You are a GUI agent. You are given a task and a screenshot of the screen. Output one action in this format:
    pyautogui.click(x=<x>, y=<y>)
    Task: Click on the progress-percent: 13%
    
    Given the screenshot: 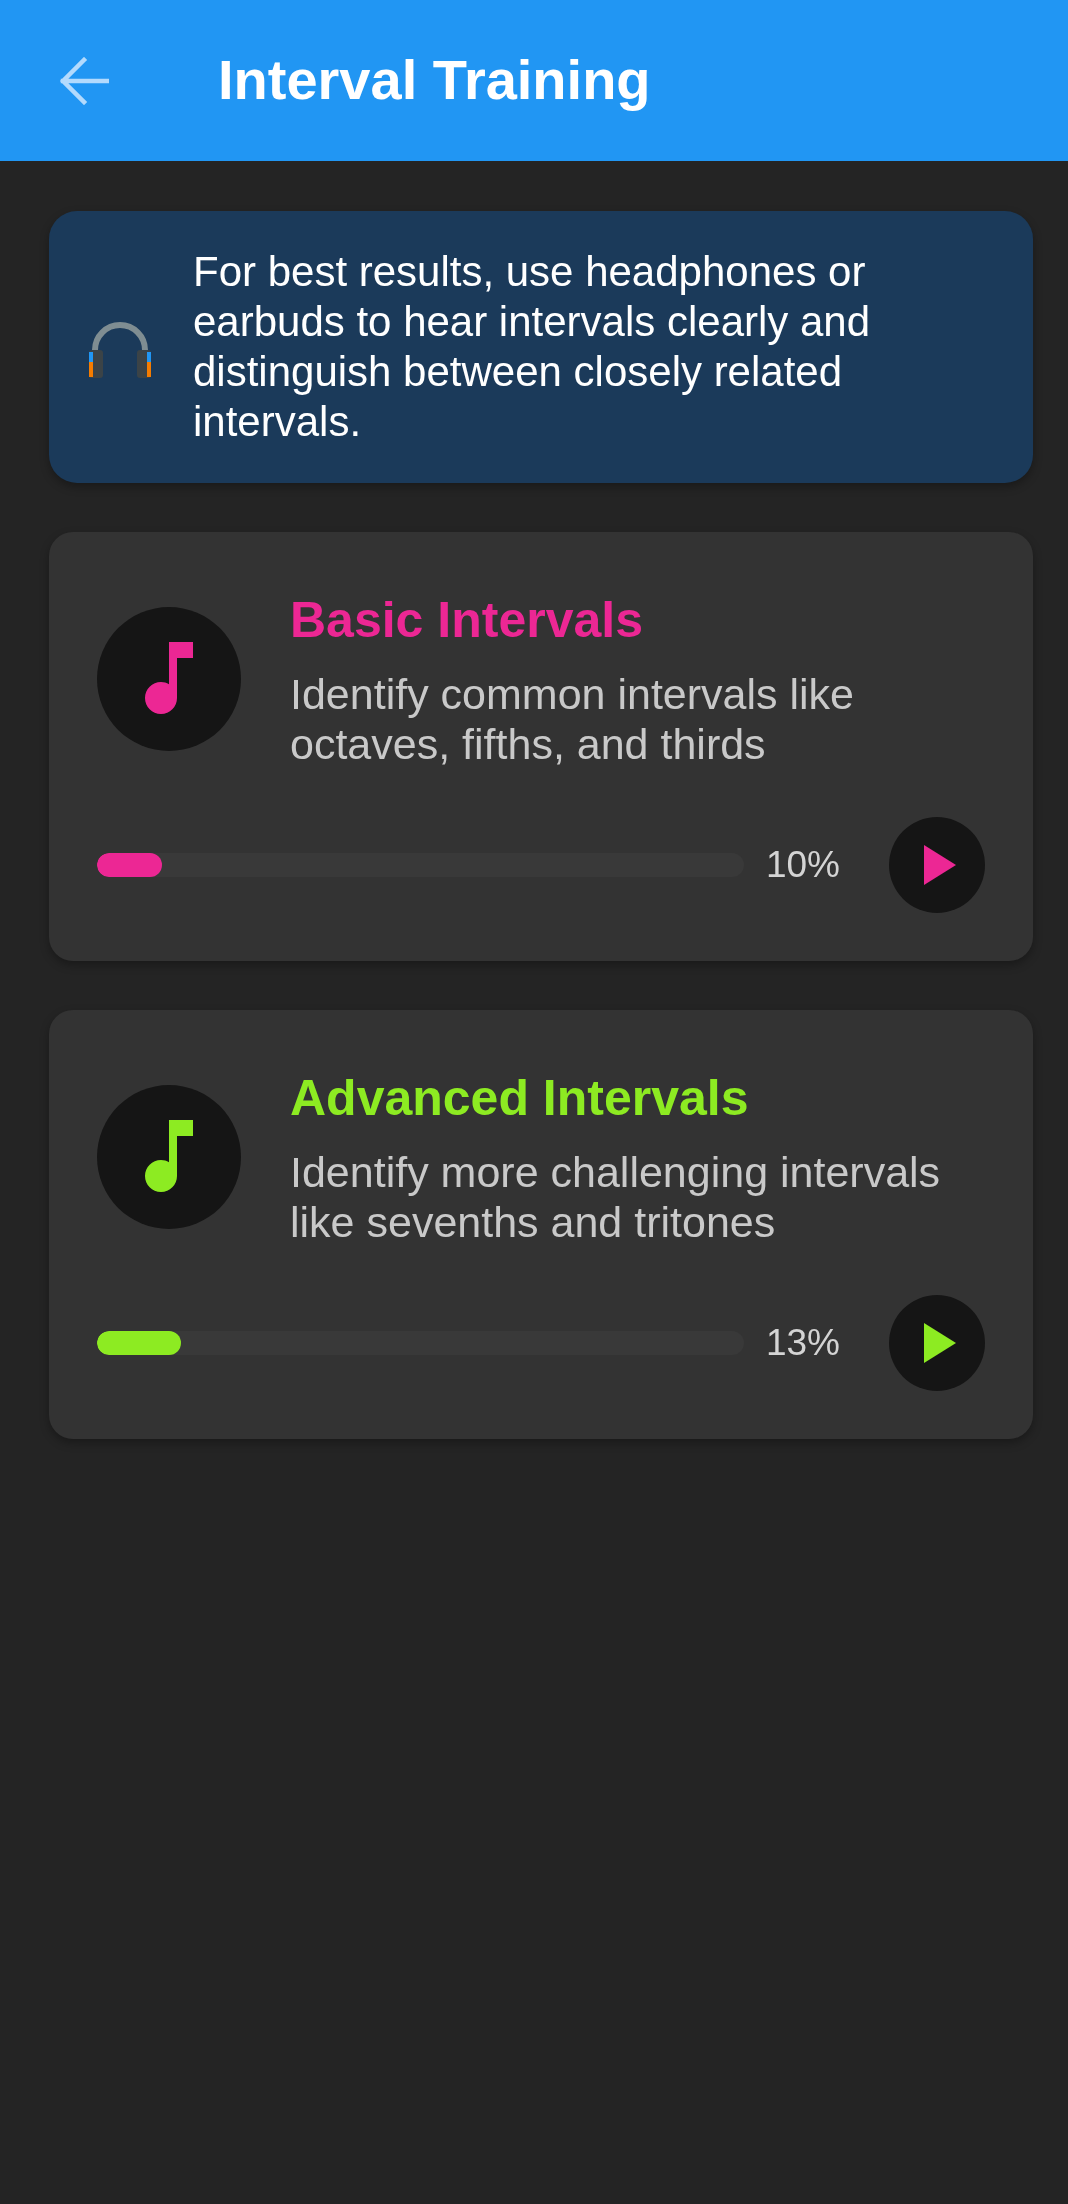 What is the action you would take?
    pyautogui.click(x=802, y=1343)
    